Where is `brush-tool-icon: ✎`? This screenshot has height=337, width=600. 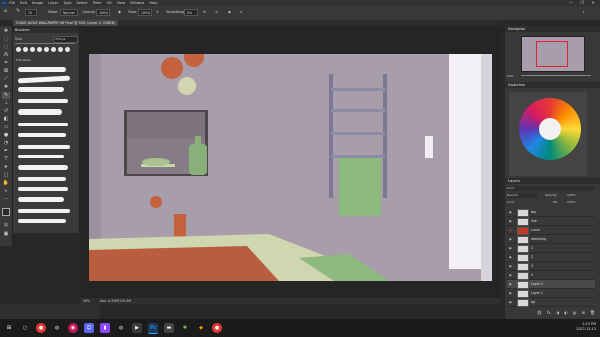 brush-tool-icon: ✎ is located at coordinates (18, 11).